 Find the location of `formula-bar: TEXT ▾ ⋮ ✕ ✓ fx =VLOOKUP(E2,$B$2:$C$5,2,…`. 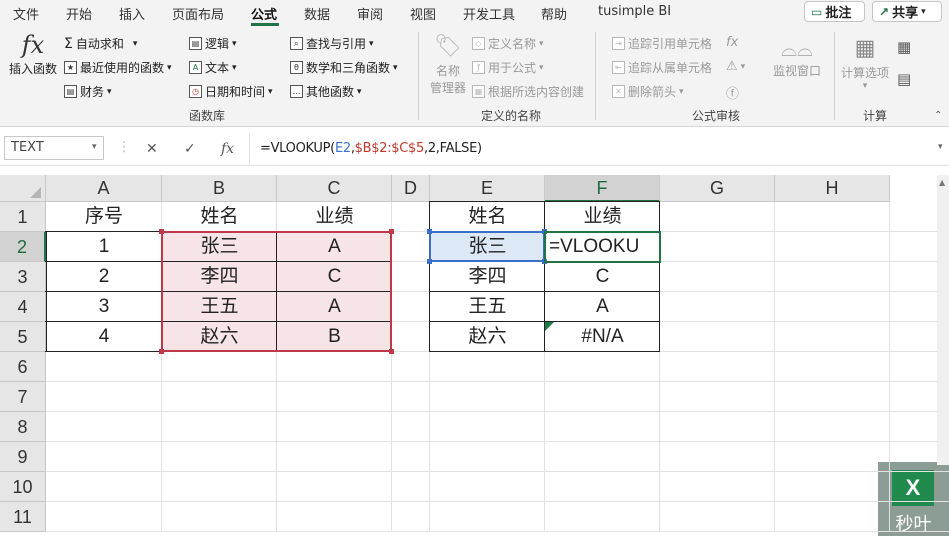

formula-bar: TEXT ▾ ⋮ ✕ ✓ fx =VLOOKUP(E2,$B$2:$C$5,2,… is located at coordinates (474, 149).